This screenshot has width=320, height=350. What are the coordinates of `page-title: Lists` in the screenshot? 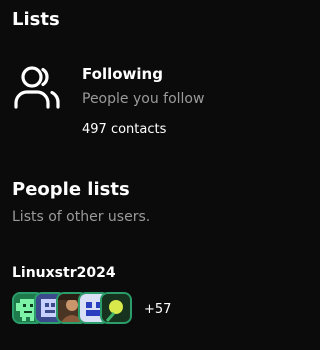 It's located at (36, 19).